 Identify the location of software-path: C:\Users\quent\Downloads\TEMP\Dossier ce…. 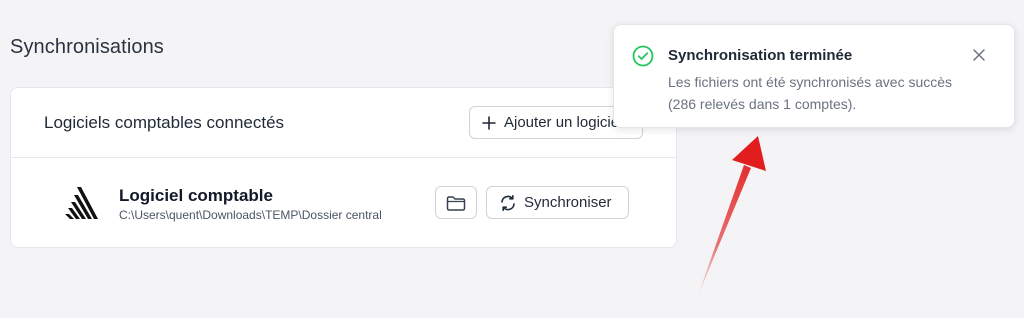
(250, 215).